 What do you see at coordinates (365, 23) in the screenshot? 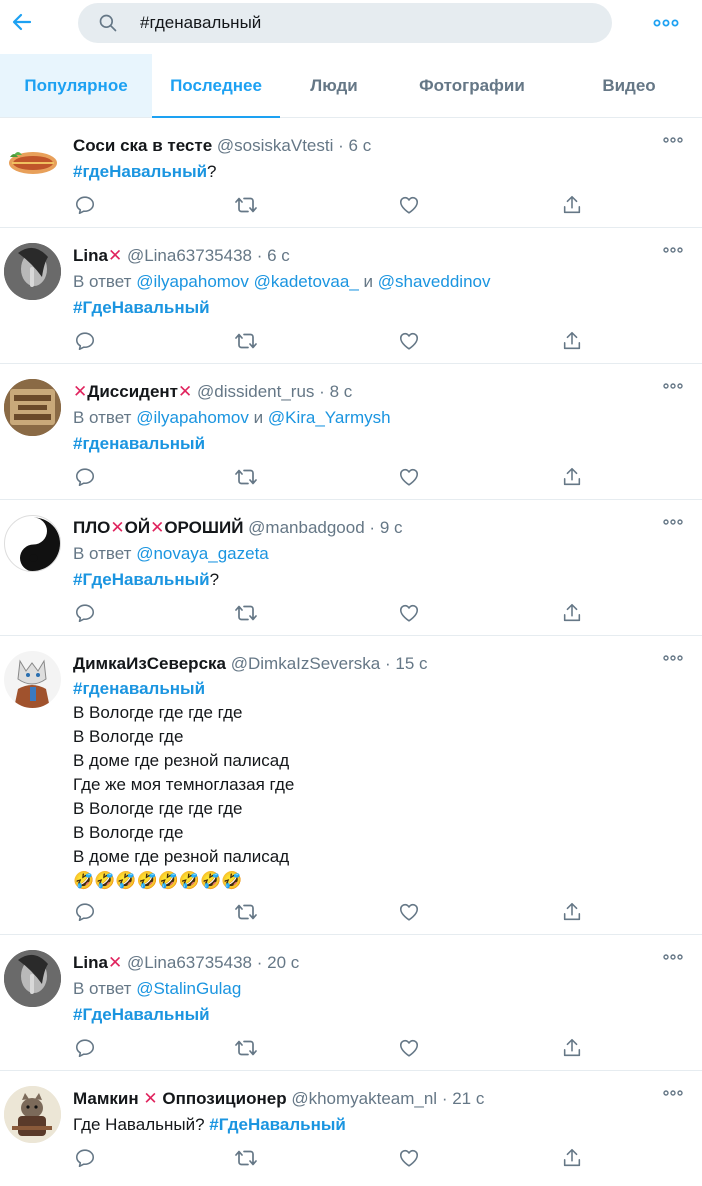
I see `search-input` at bounding box center [365, 23].